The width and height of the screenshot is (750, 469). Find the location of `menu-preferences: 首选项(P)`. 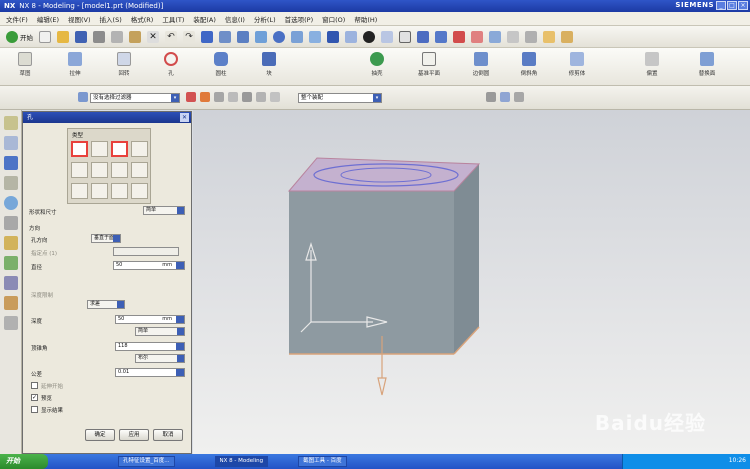

menu-preferences: 首选项(P) is located at coordinates (299, 19).